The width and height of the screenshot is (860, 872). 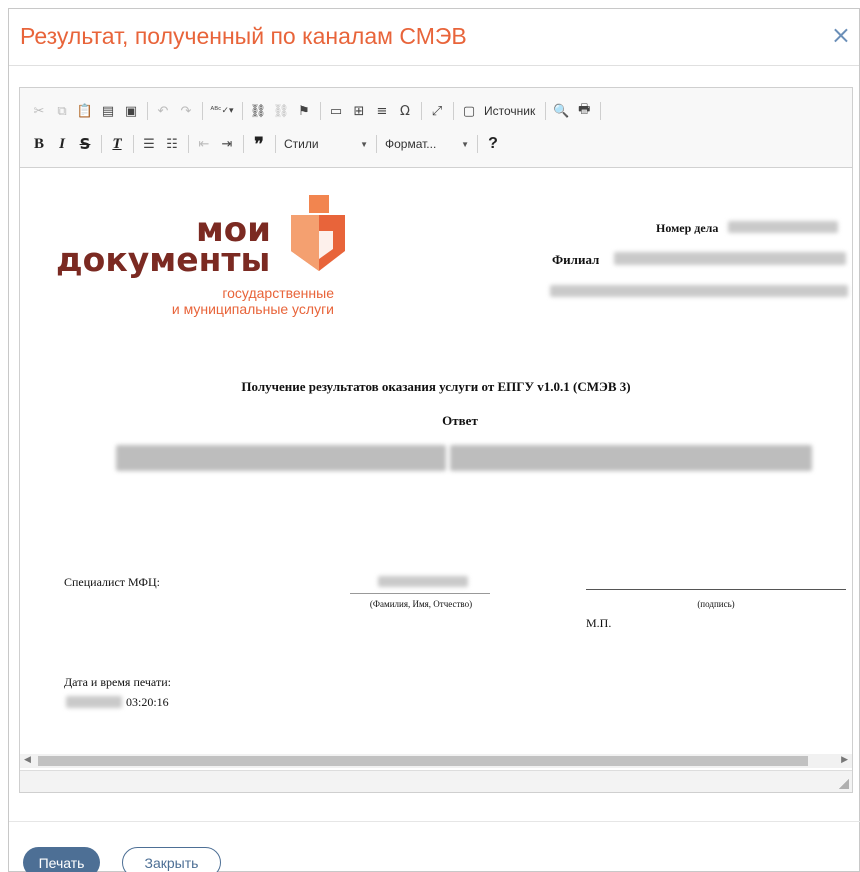 I want to click on signature-line, so click(x=716, y=589).